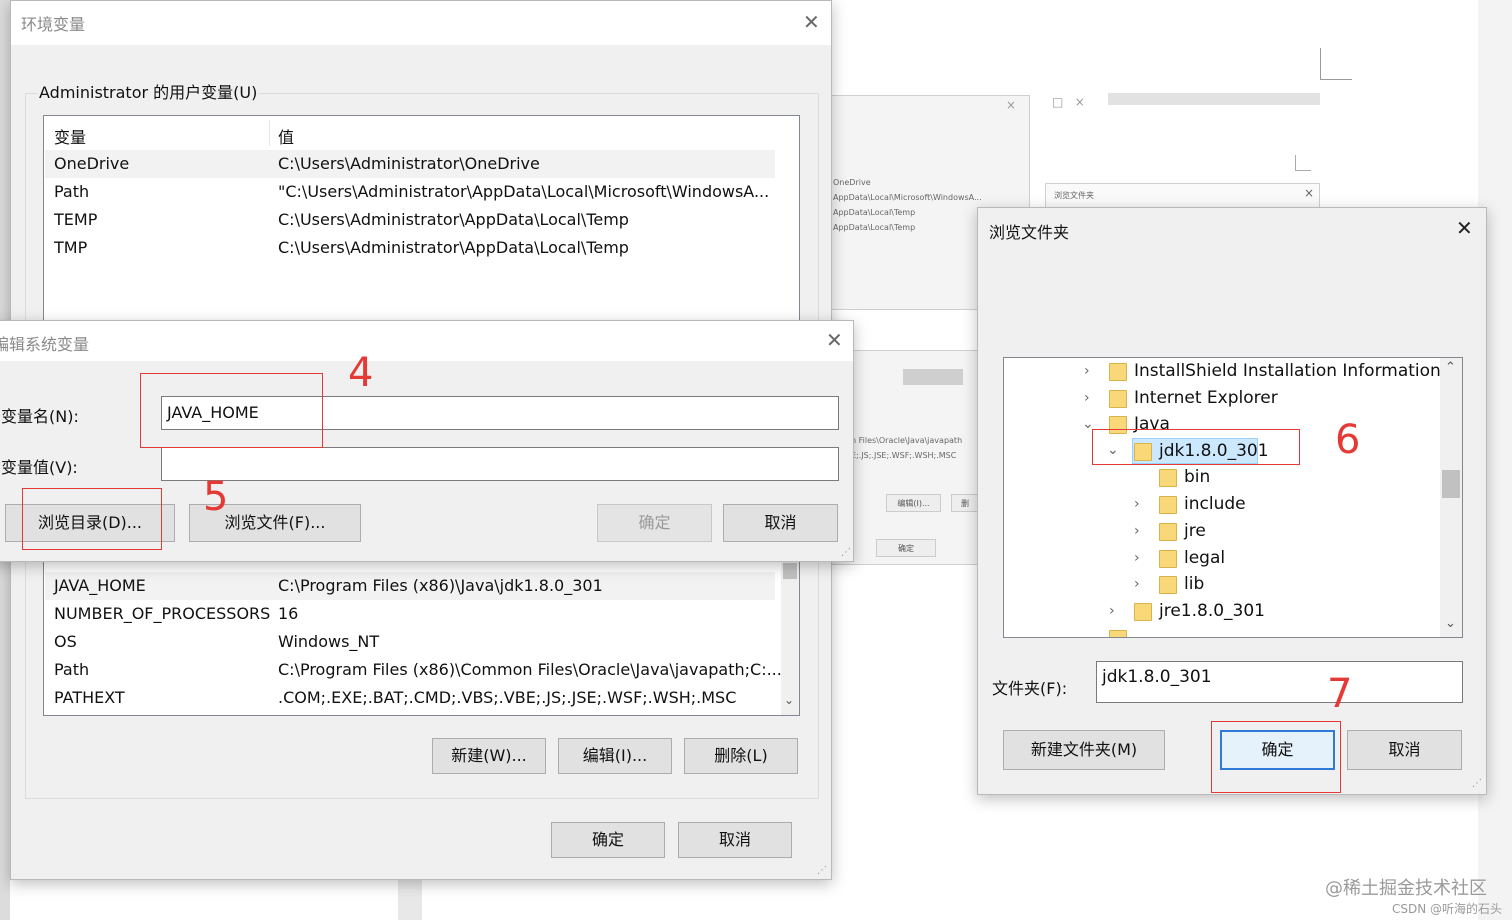 Image resolution: width=1512 pixels, height=920 pixels. What do you see at coordinates (410, 614) in the screenshot?
I see `table-row: NUMBER_OF_PROCESSORS 16` at bounding box center [410, 614].